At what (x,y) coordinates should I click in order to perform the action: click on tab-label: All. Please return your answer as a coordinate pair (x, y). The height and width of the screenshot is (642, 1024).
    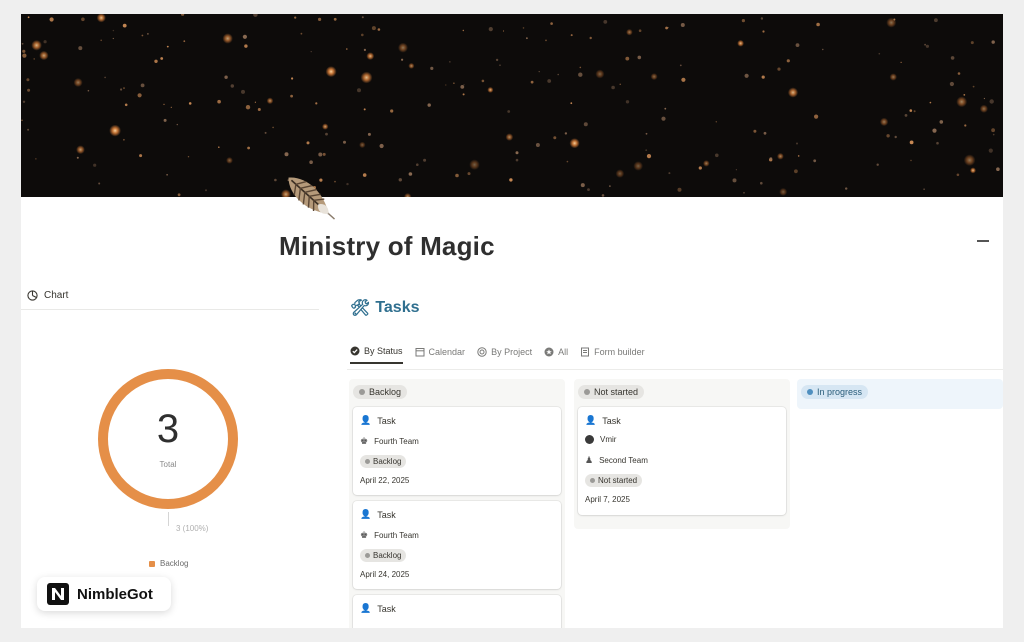
    Looking at the image, I should click on (563, 352).